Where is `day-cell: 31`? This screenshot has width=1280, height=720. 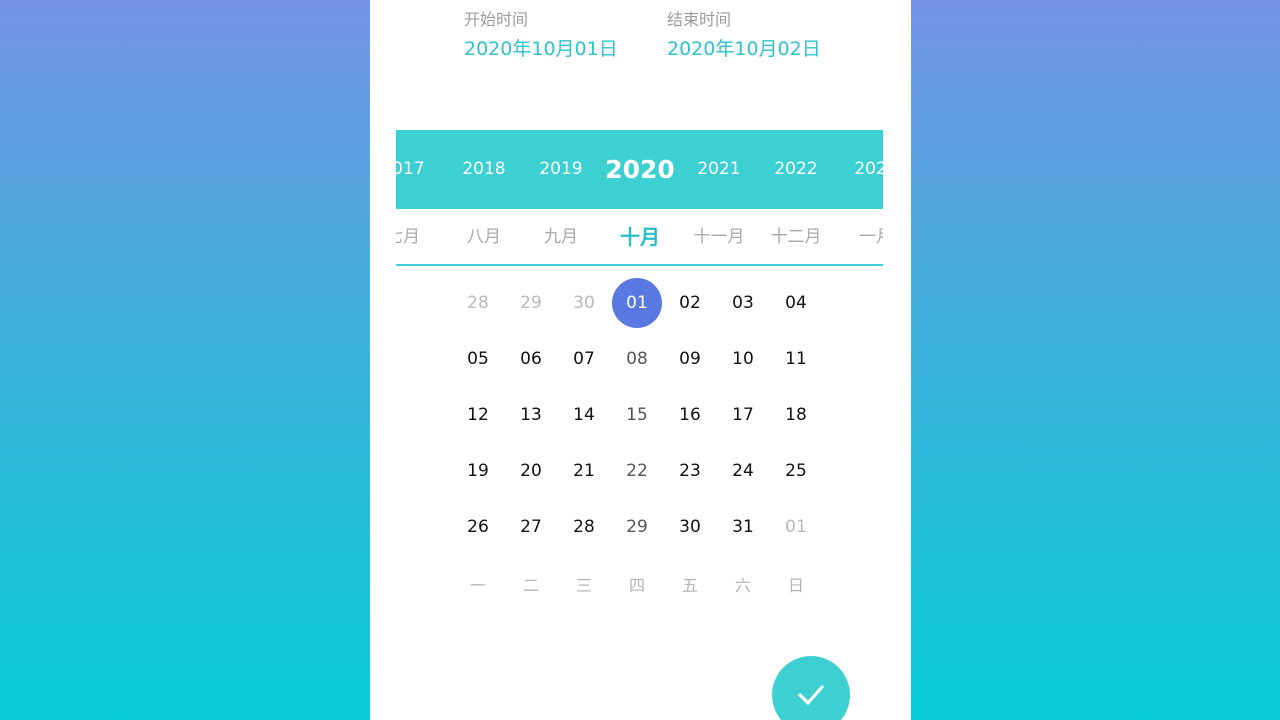 day-cell: 31 is located at coordinates (743, 527).